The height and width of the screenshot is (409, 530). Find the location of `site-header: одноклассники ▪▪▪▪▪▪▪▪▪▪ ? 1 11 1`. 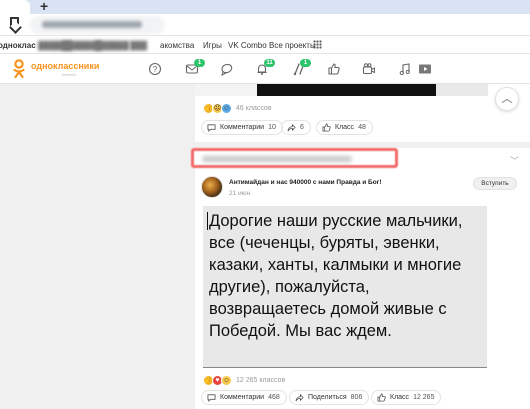

site-header: одноклассники ▪▪▪▪▪▪▪▪▪▪ ? 1 11 1 is located at coordinates (265, 69).